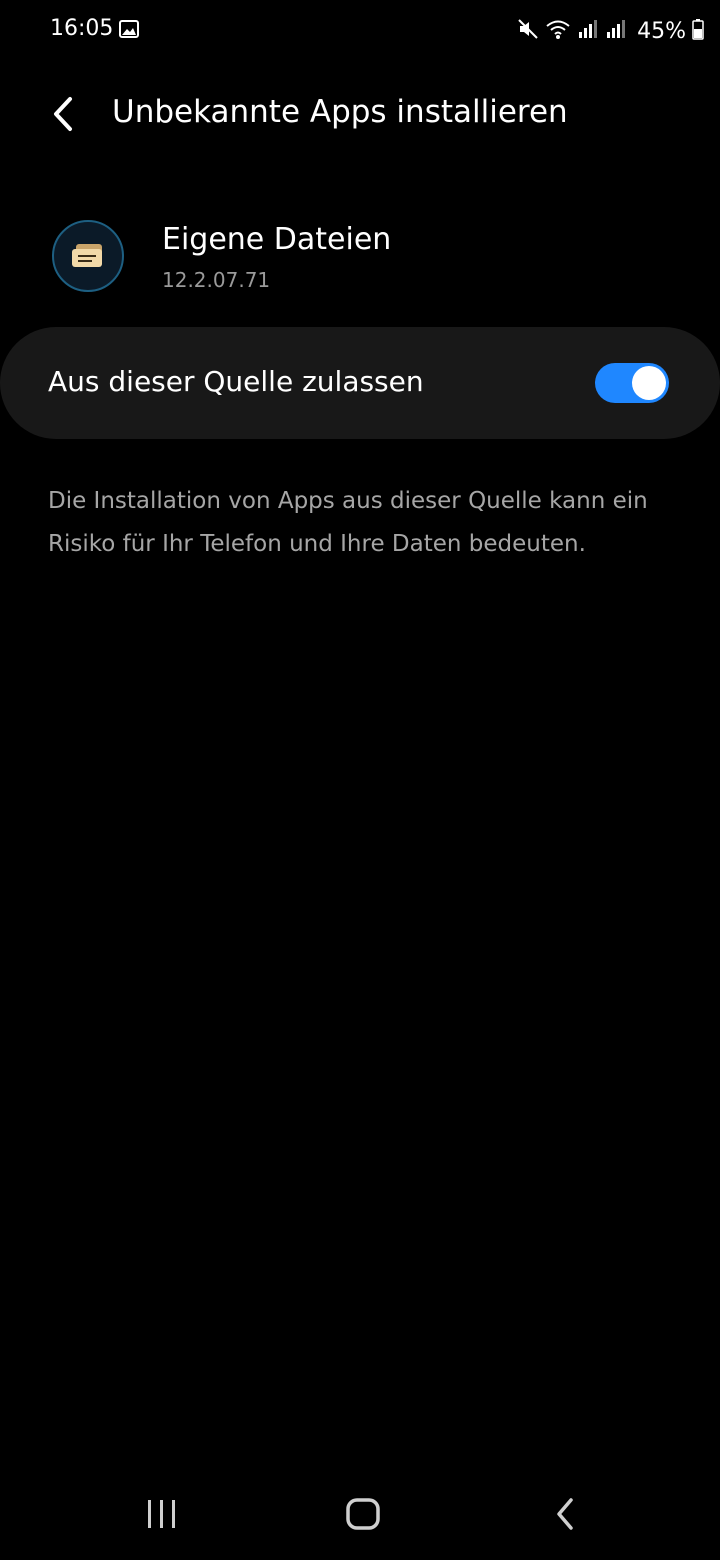  Describe the element at coordinates (558, 31) in the screenshot. I see `wifi-icon` at that location.